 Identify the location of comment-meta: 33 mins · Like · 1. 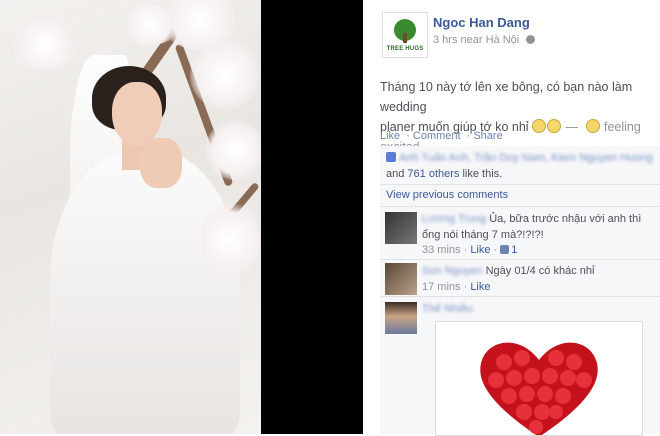
(470, 250).